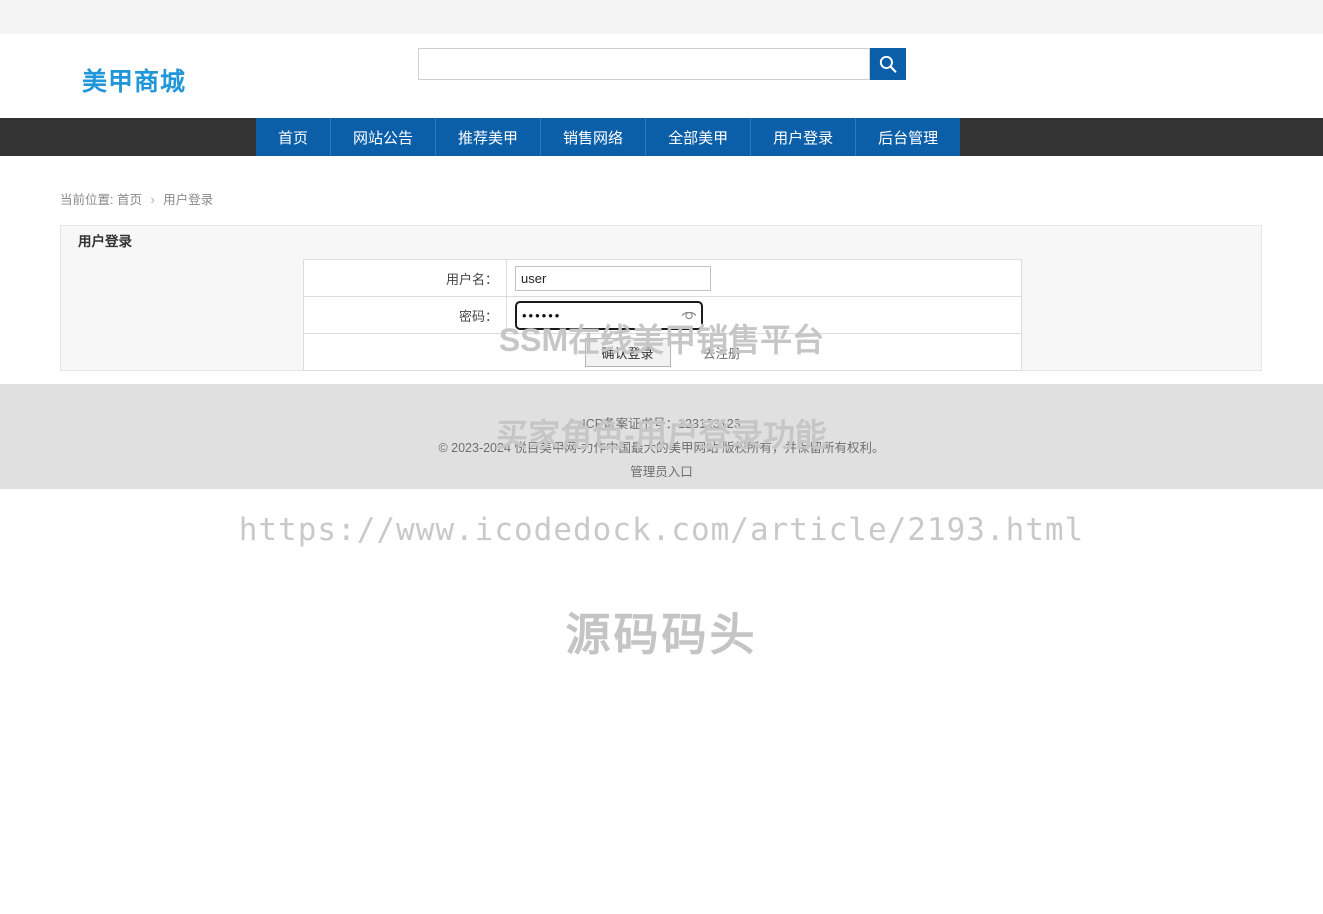 The height and width of the screenshot is (914, 1323). Describe the element at coordinates (489, 137) in the screenshot. I see `nav-item-recommended: 推荐美甲` at that location.